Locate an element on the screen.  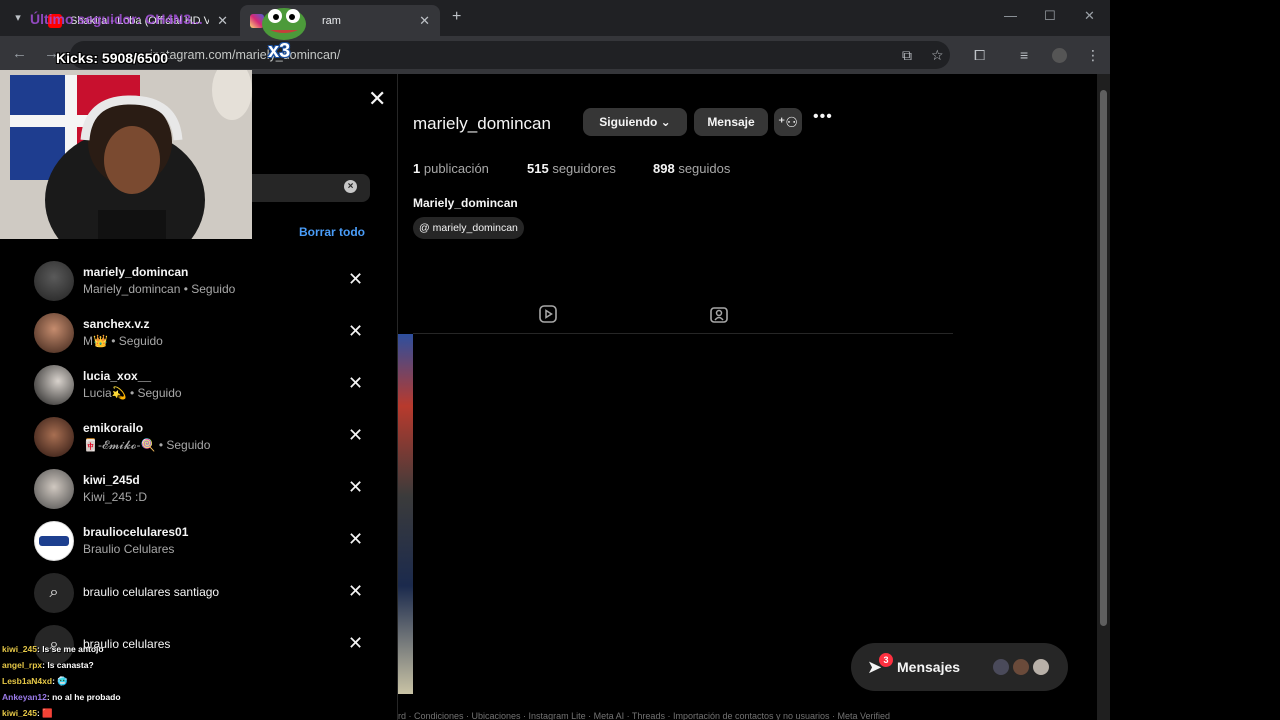
install-app-icon: ⧉ is located at coordinates (907, 55).